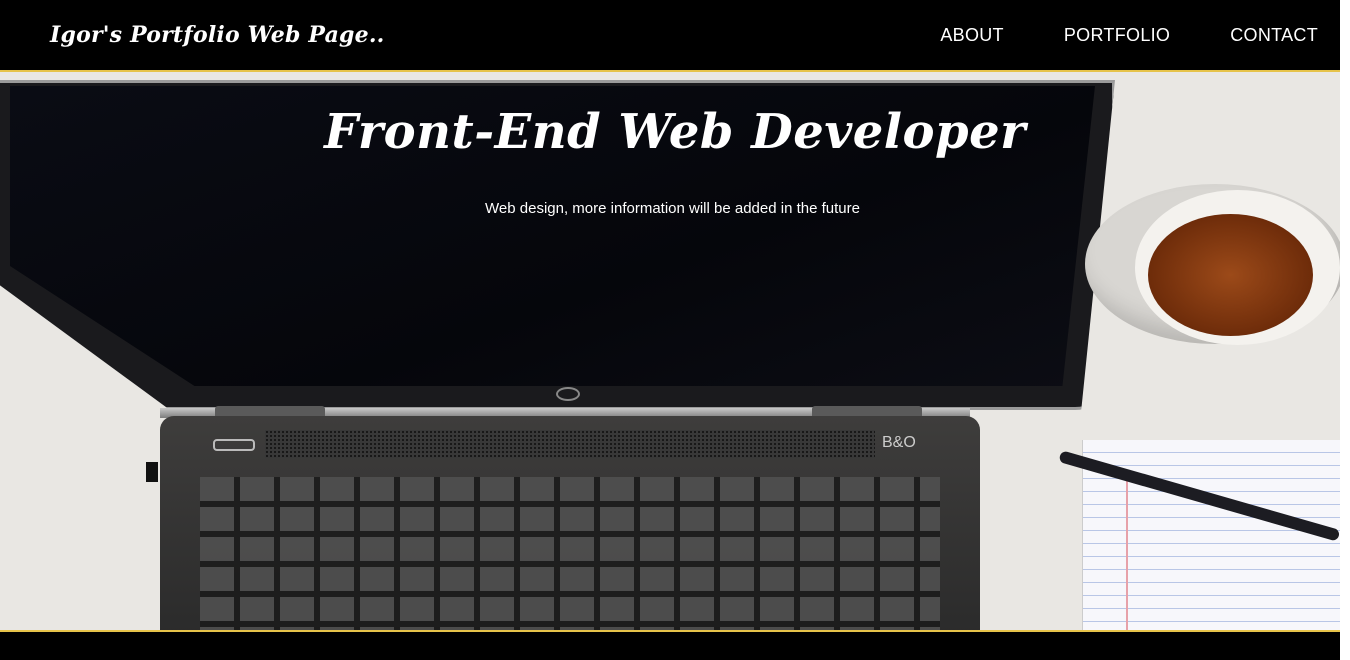  I want to click on footer-band, so click(675, 647).